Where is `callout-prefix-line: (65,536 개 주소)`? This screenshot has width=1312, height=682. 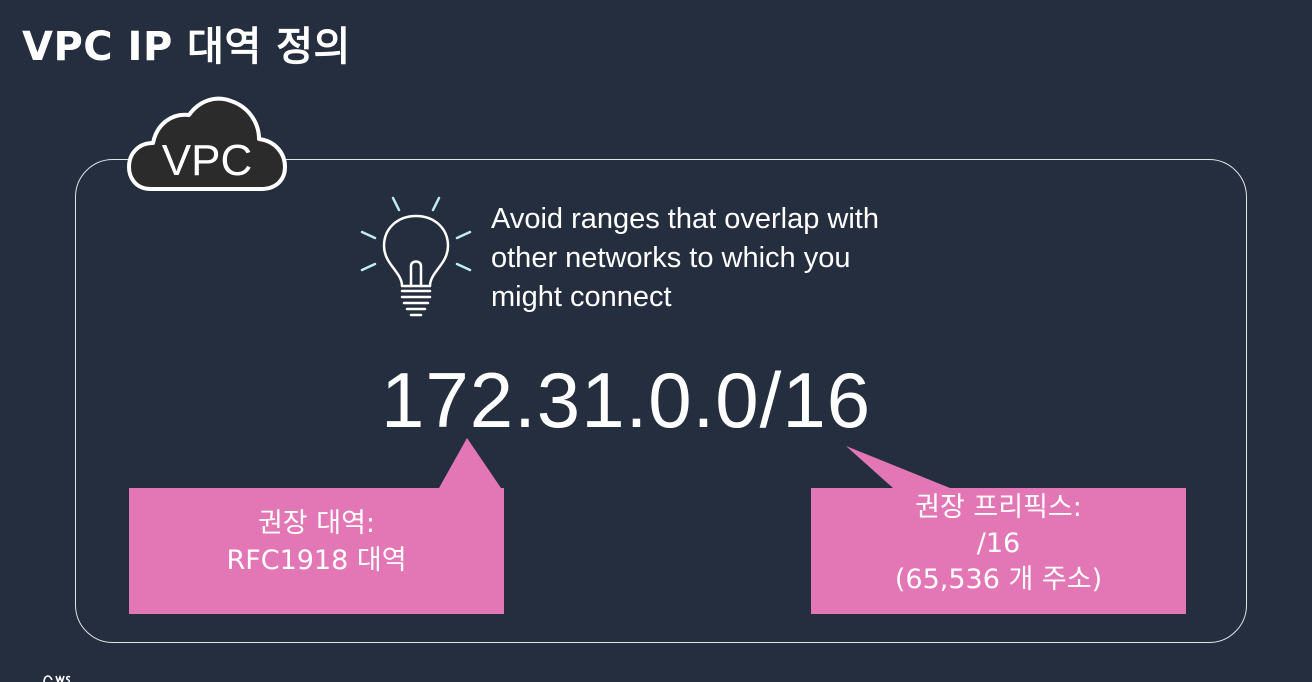 callout-prefix-line: (65,536 개 주소) is located at coordinates (998, 579).